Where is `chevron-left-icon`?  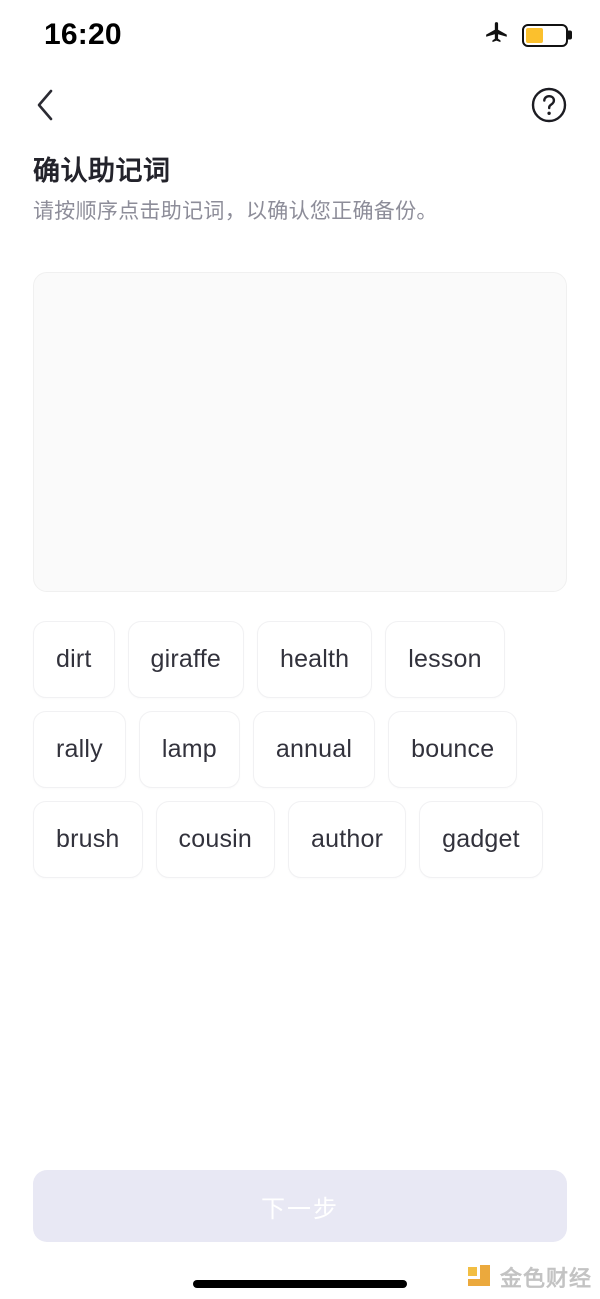
chevron-left-icon is located at coordinates (45, 106).